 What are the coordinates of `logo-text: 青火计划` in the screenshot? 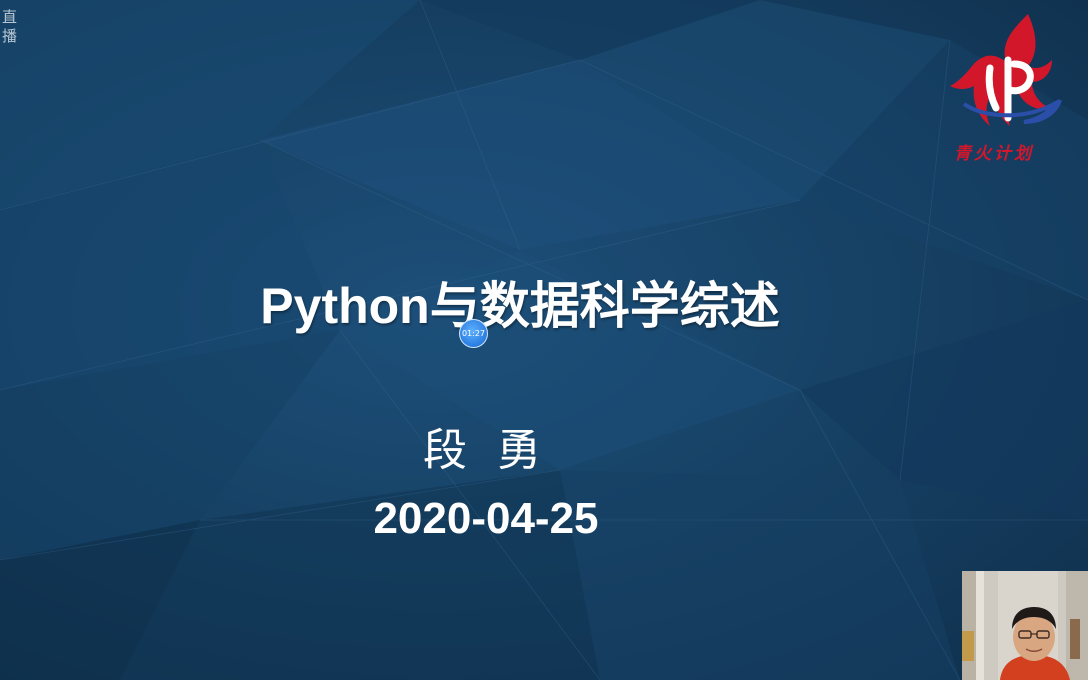 It's located at (994, 154).